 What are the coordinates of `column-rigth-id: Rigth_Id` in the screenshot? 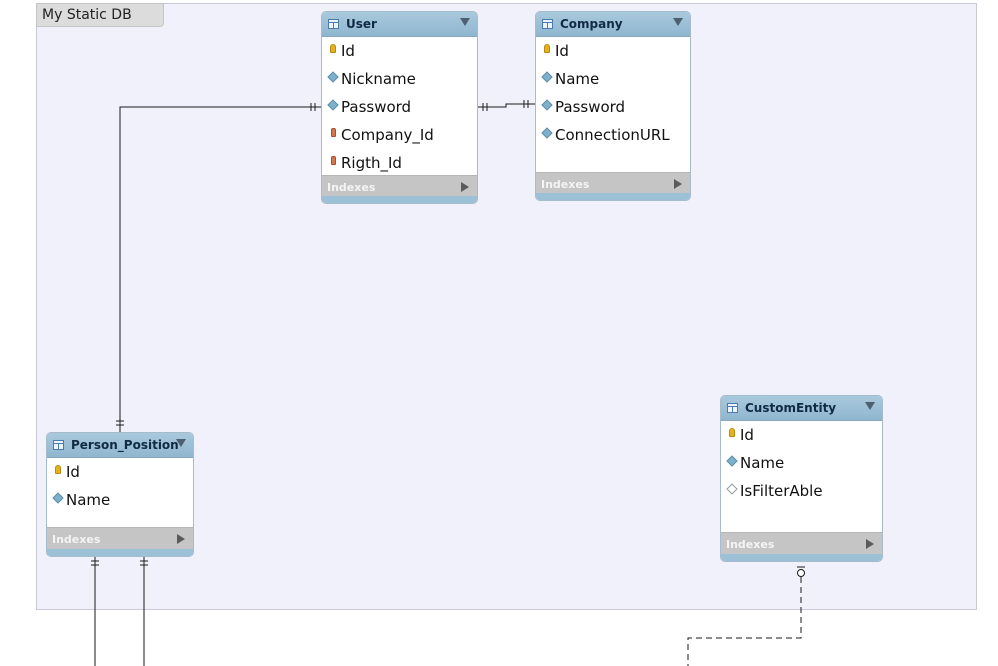 It's located at (399, 163).